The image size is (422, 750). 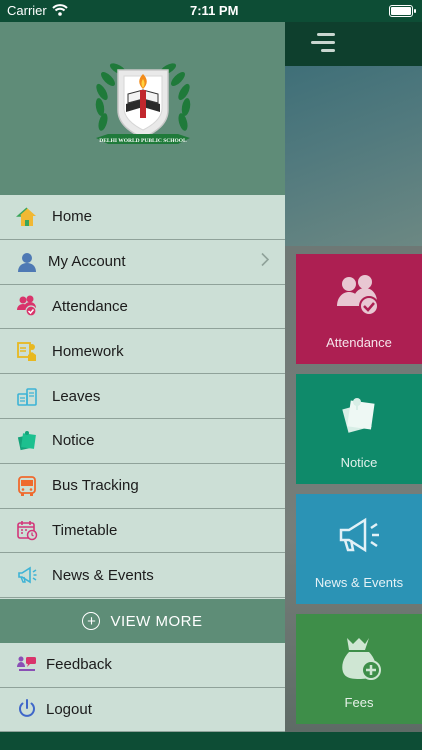 What do you see at coordinates (73, 441) in the screenshot?
I see `menu-item-label: Notice` at bounding box center [73, 441].